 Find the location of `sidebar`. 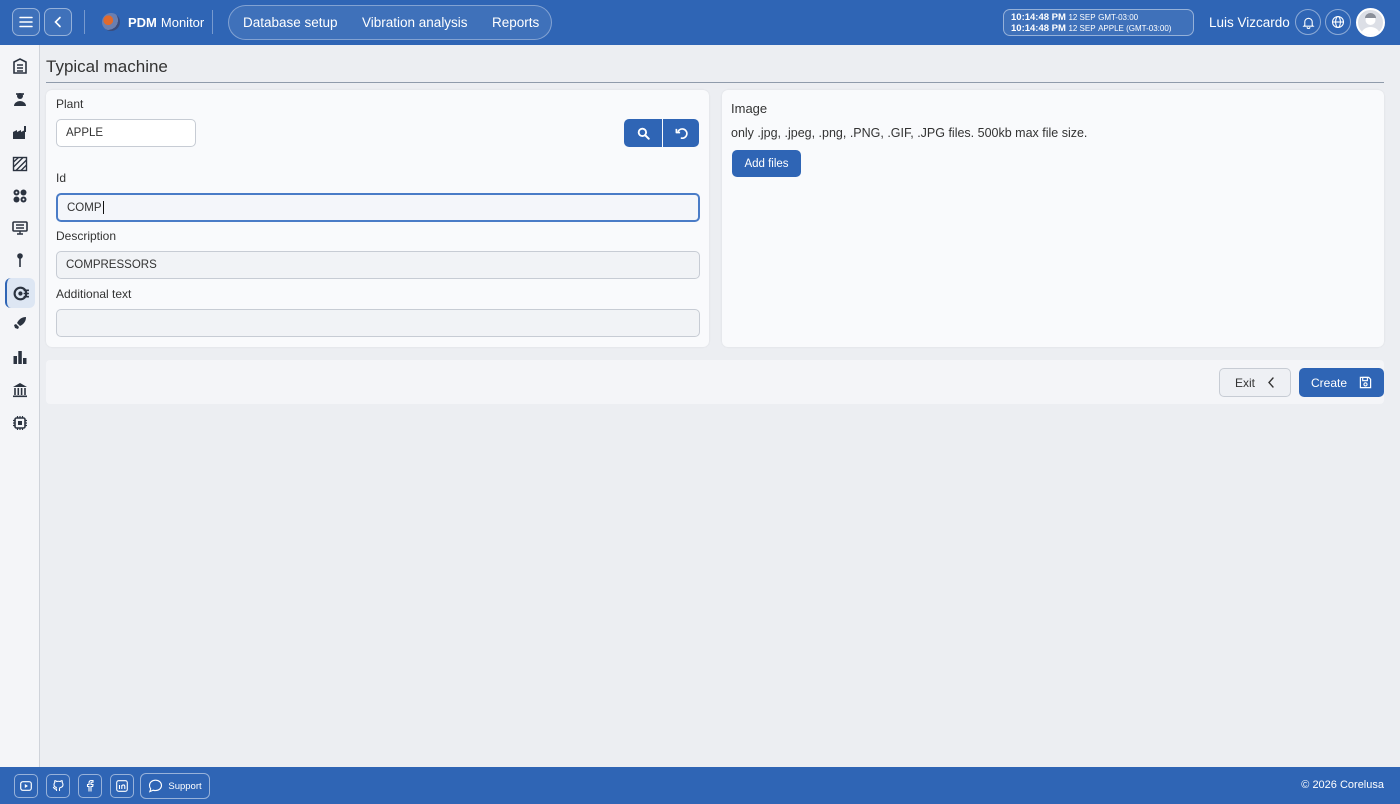

sidebar is located at coordinates (20, 406).